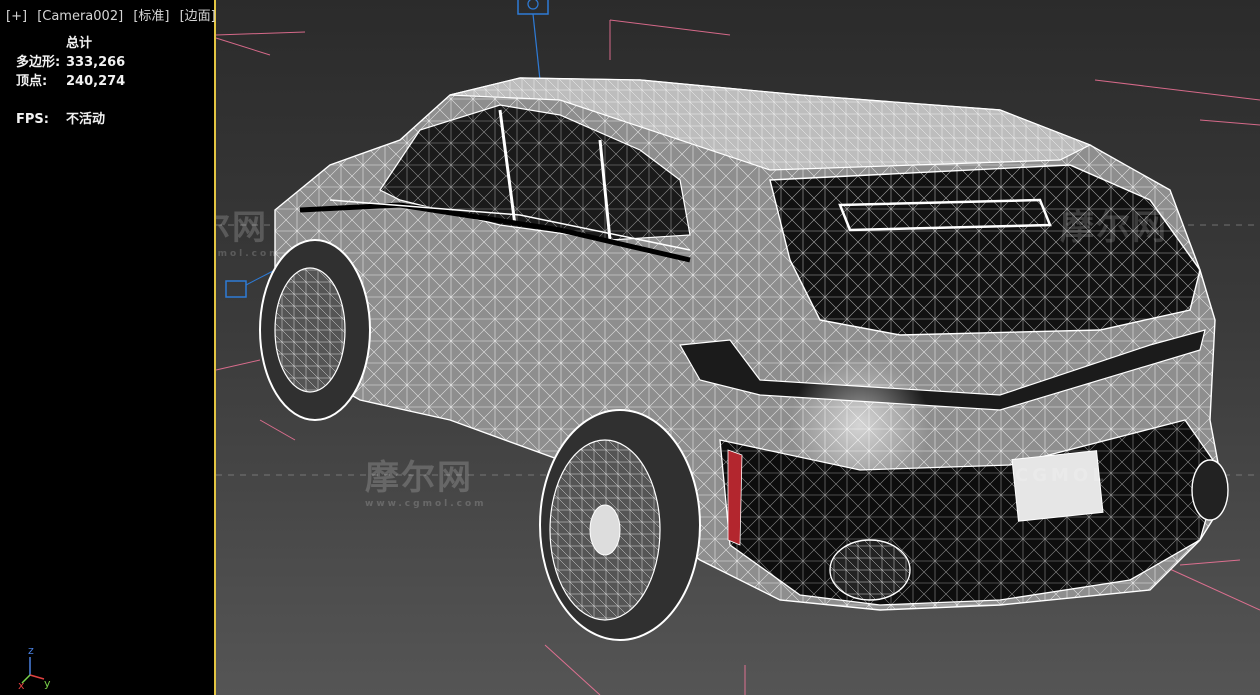 This screenshot has width=1260, height=695. I want to click on watermark: 摩尔网, so click(1114, 228).